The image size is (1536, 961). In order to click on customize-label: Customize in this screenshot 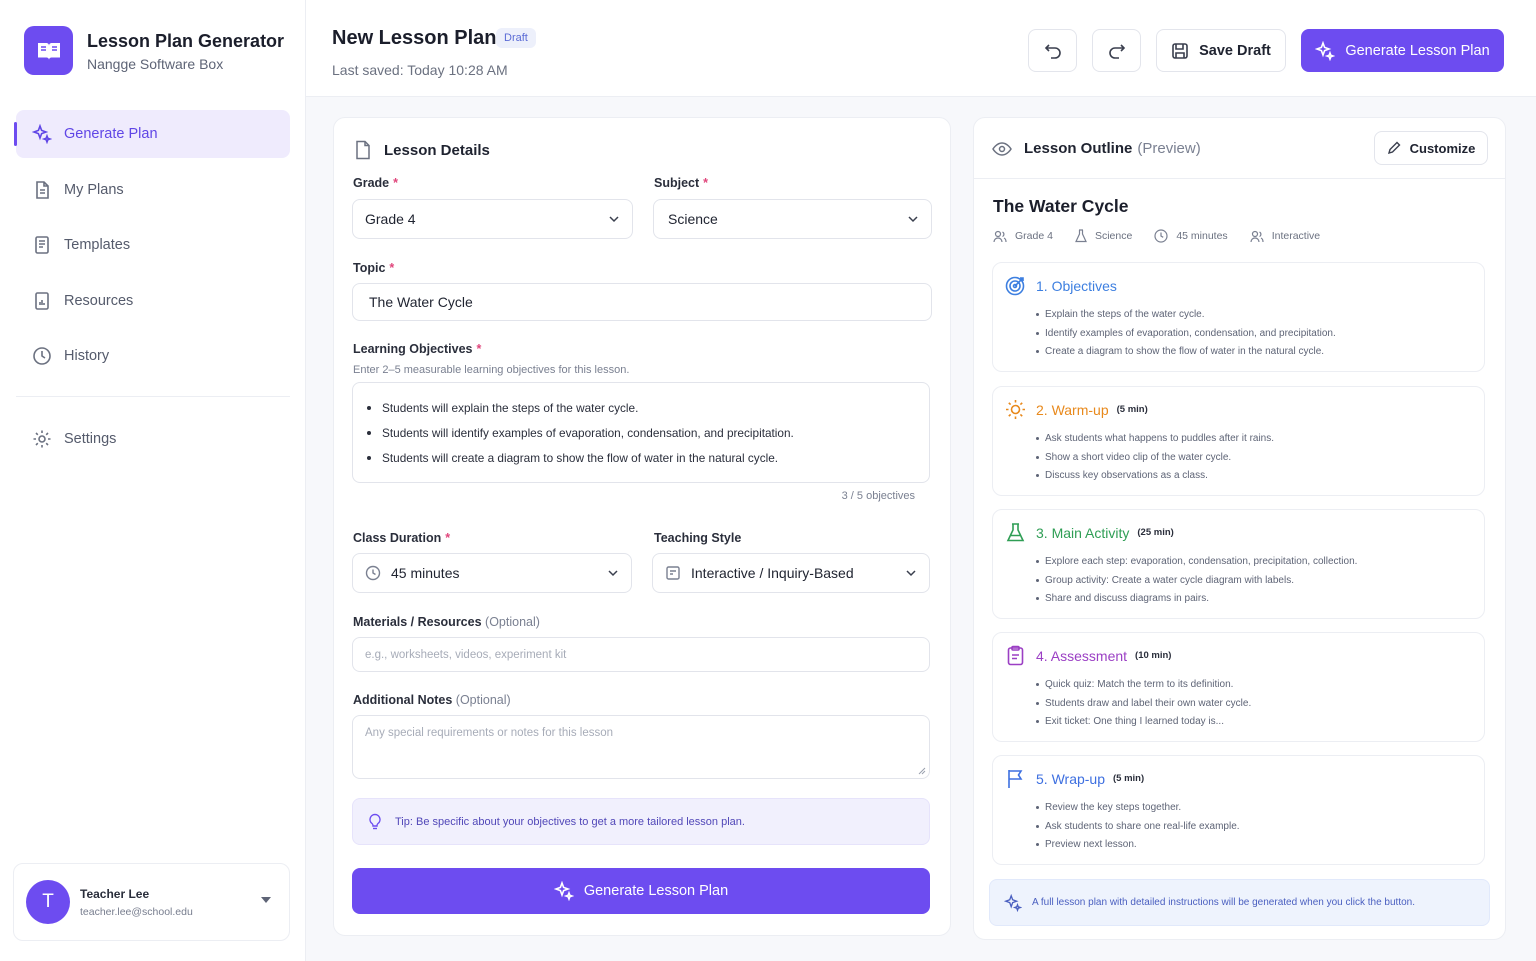, I will do `click(1442, 148)`.